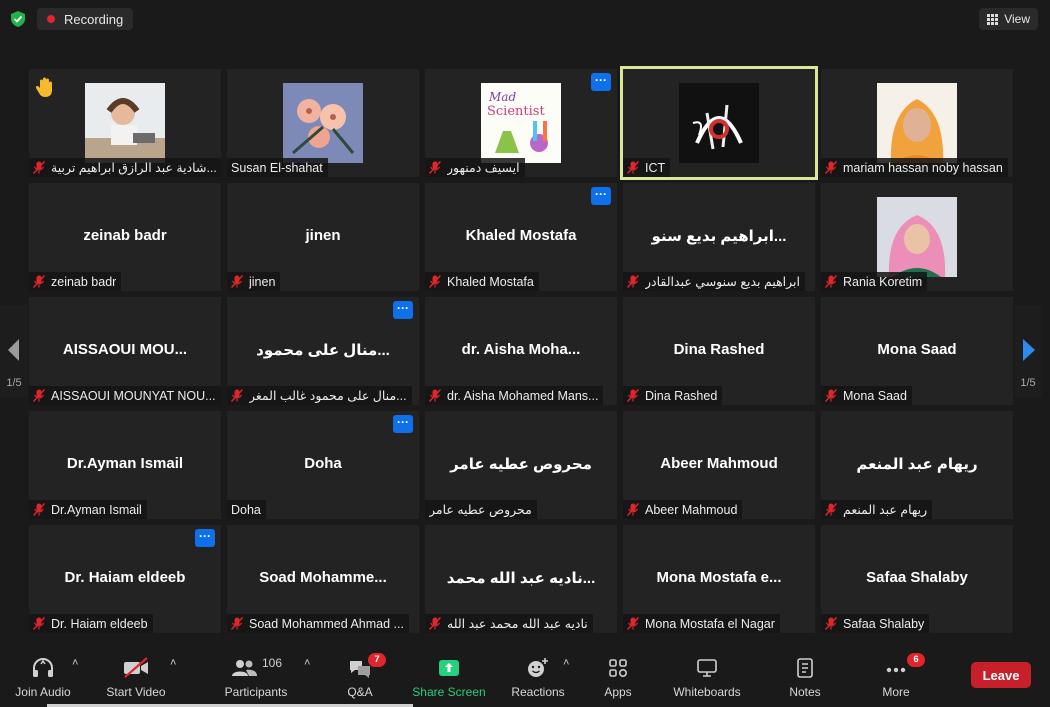  What do you see at coordinates (566, 663) in the screenshot?
I see `reactions-options-chevron-icon: ˄` at bounding box center [566, 663].